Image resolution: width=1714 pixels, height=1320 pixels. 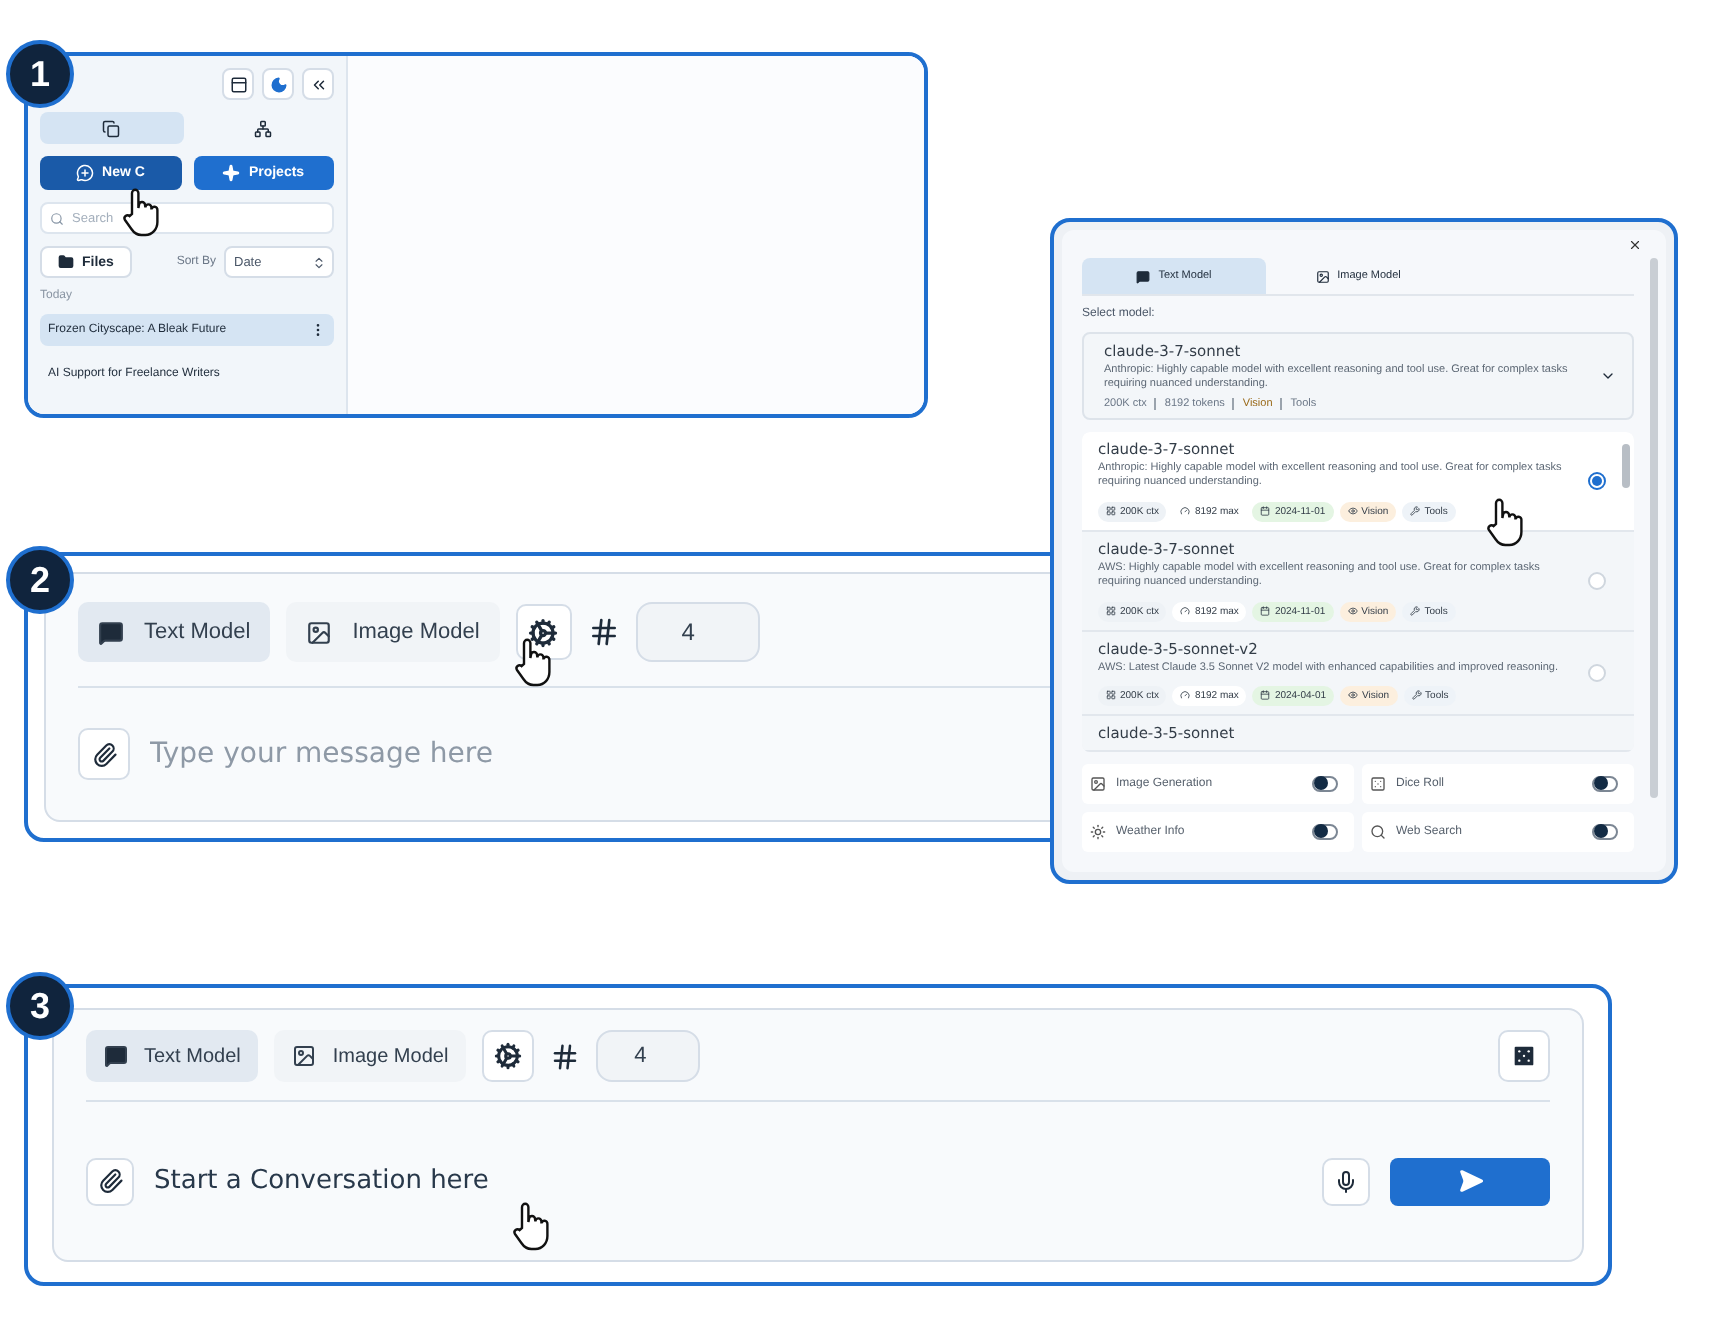 What do you see at coordinates (40, 580) in the screenshot?
I see `step-badge: 2` at bounding box center [40, 580].